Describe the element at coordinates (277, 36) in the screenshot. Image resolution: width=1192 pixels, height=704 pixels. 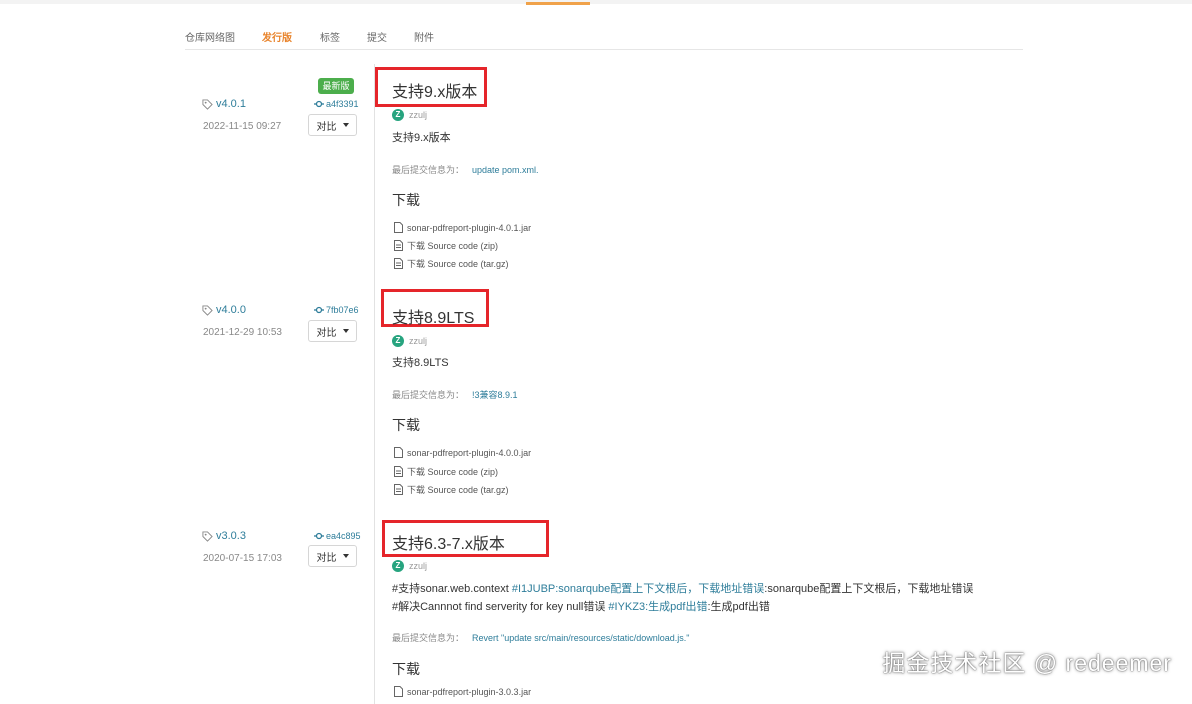
I see `tab-releases: 发行版` at that location.